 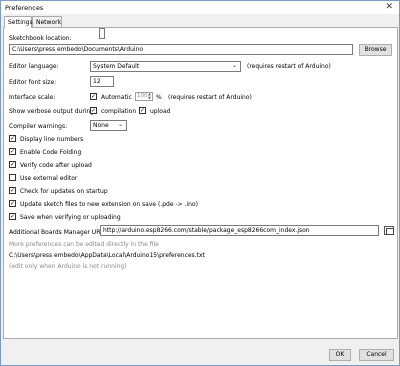 What do you see at coordinates (52, 139) in the screenshot?
I see `line-numbers-label: Display line numbers` at bounding box center [52, 139].